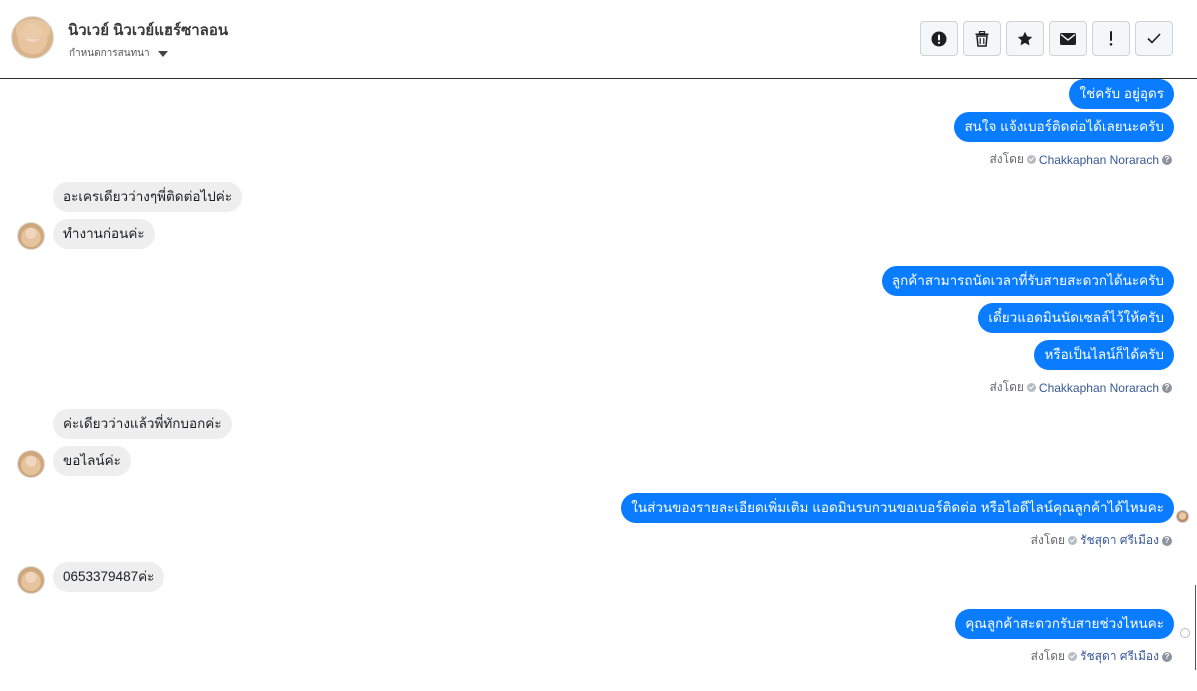 The height and width of the screenshot is (691, 1197). Describe the element at coordinates (148, 30) in the screenshot. I see `contact-name: นิวเวย์ นิวเวย์แฮร์ซาลอน` at that location.